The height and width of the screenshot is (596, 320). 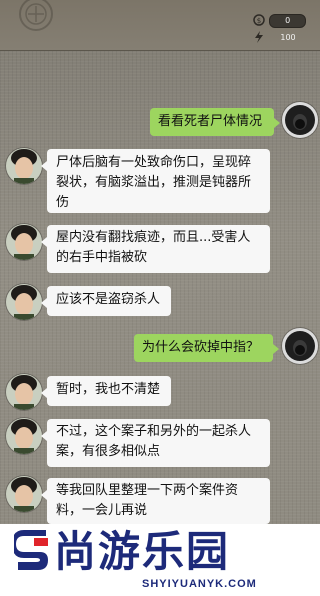 I want to click on watermark-title: 尚游乐园, so click(x=142, y=551).